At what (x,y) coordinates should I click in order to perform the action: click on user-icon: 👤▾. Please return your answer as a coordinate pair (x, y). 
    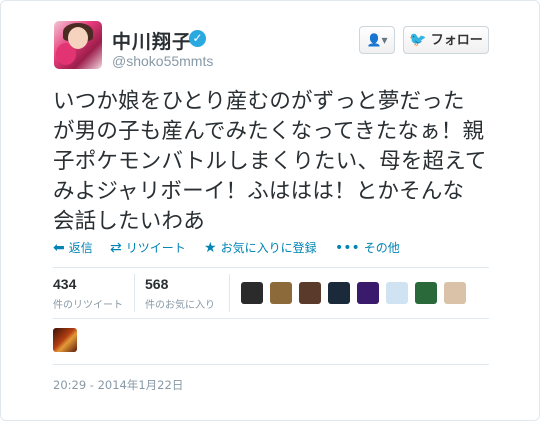
    Looking at the image, I should click on (377, 40).